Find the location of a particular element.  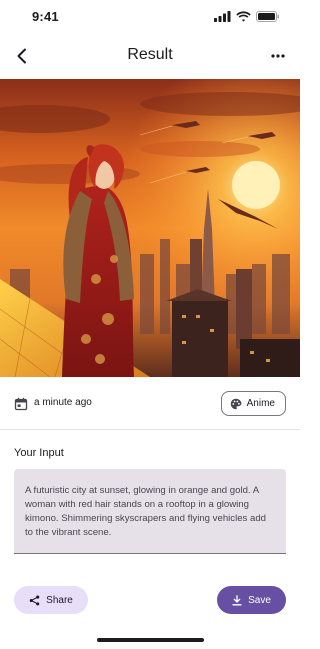

more-horizontal-icon is located at coordinates (278, 56).